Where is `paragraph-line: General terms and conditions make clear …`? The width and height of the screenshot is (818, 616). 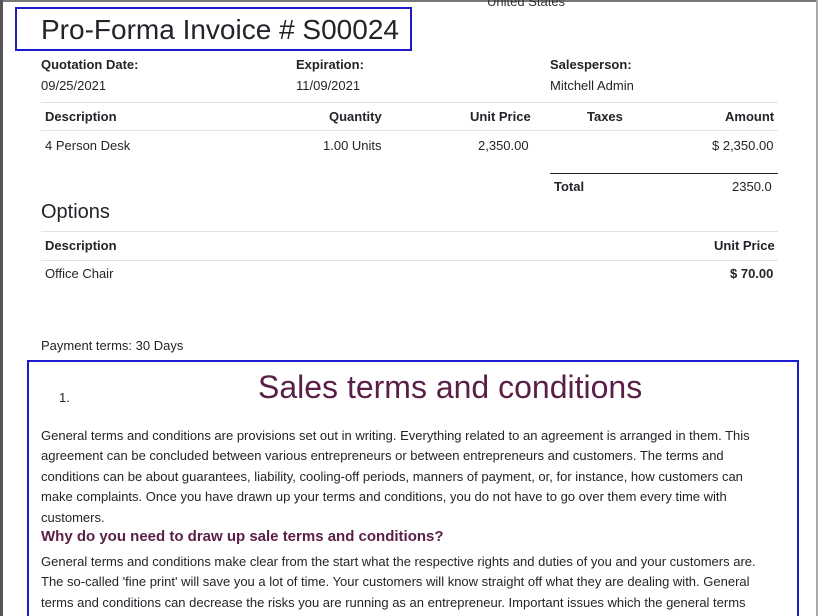
paragraph-line: General terms and conditions make clear … is located at coordinates (398, 561).